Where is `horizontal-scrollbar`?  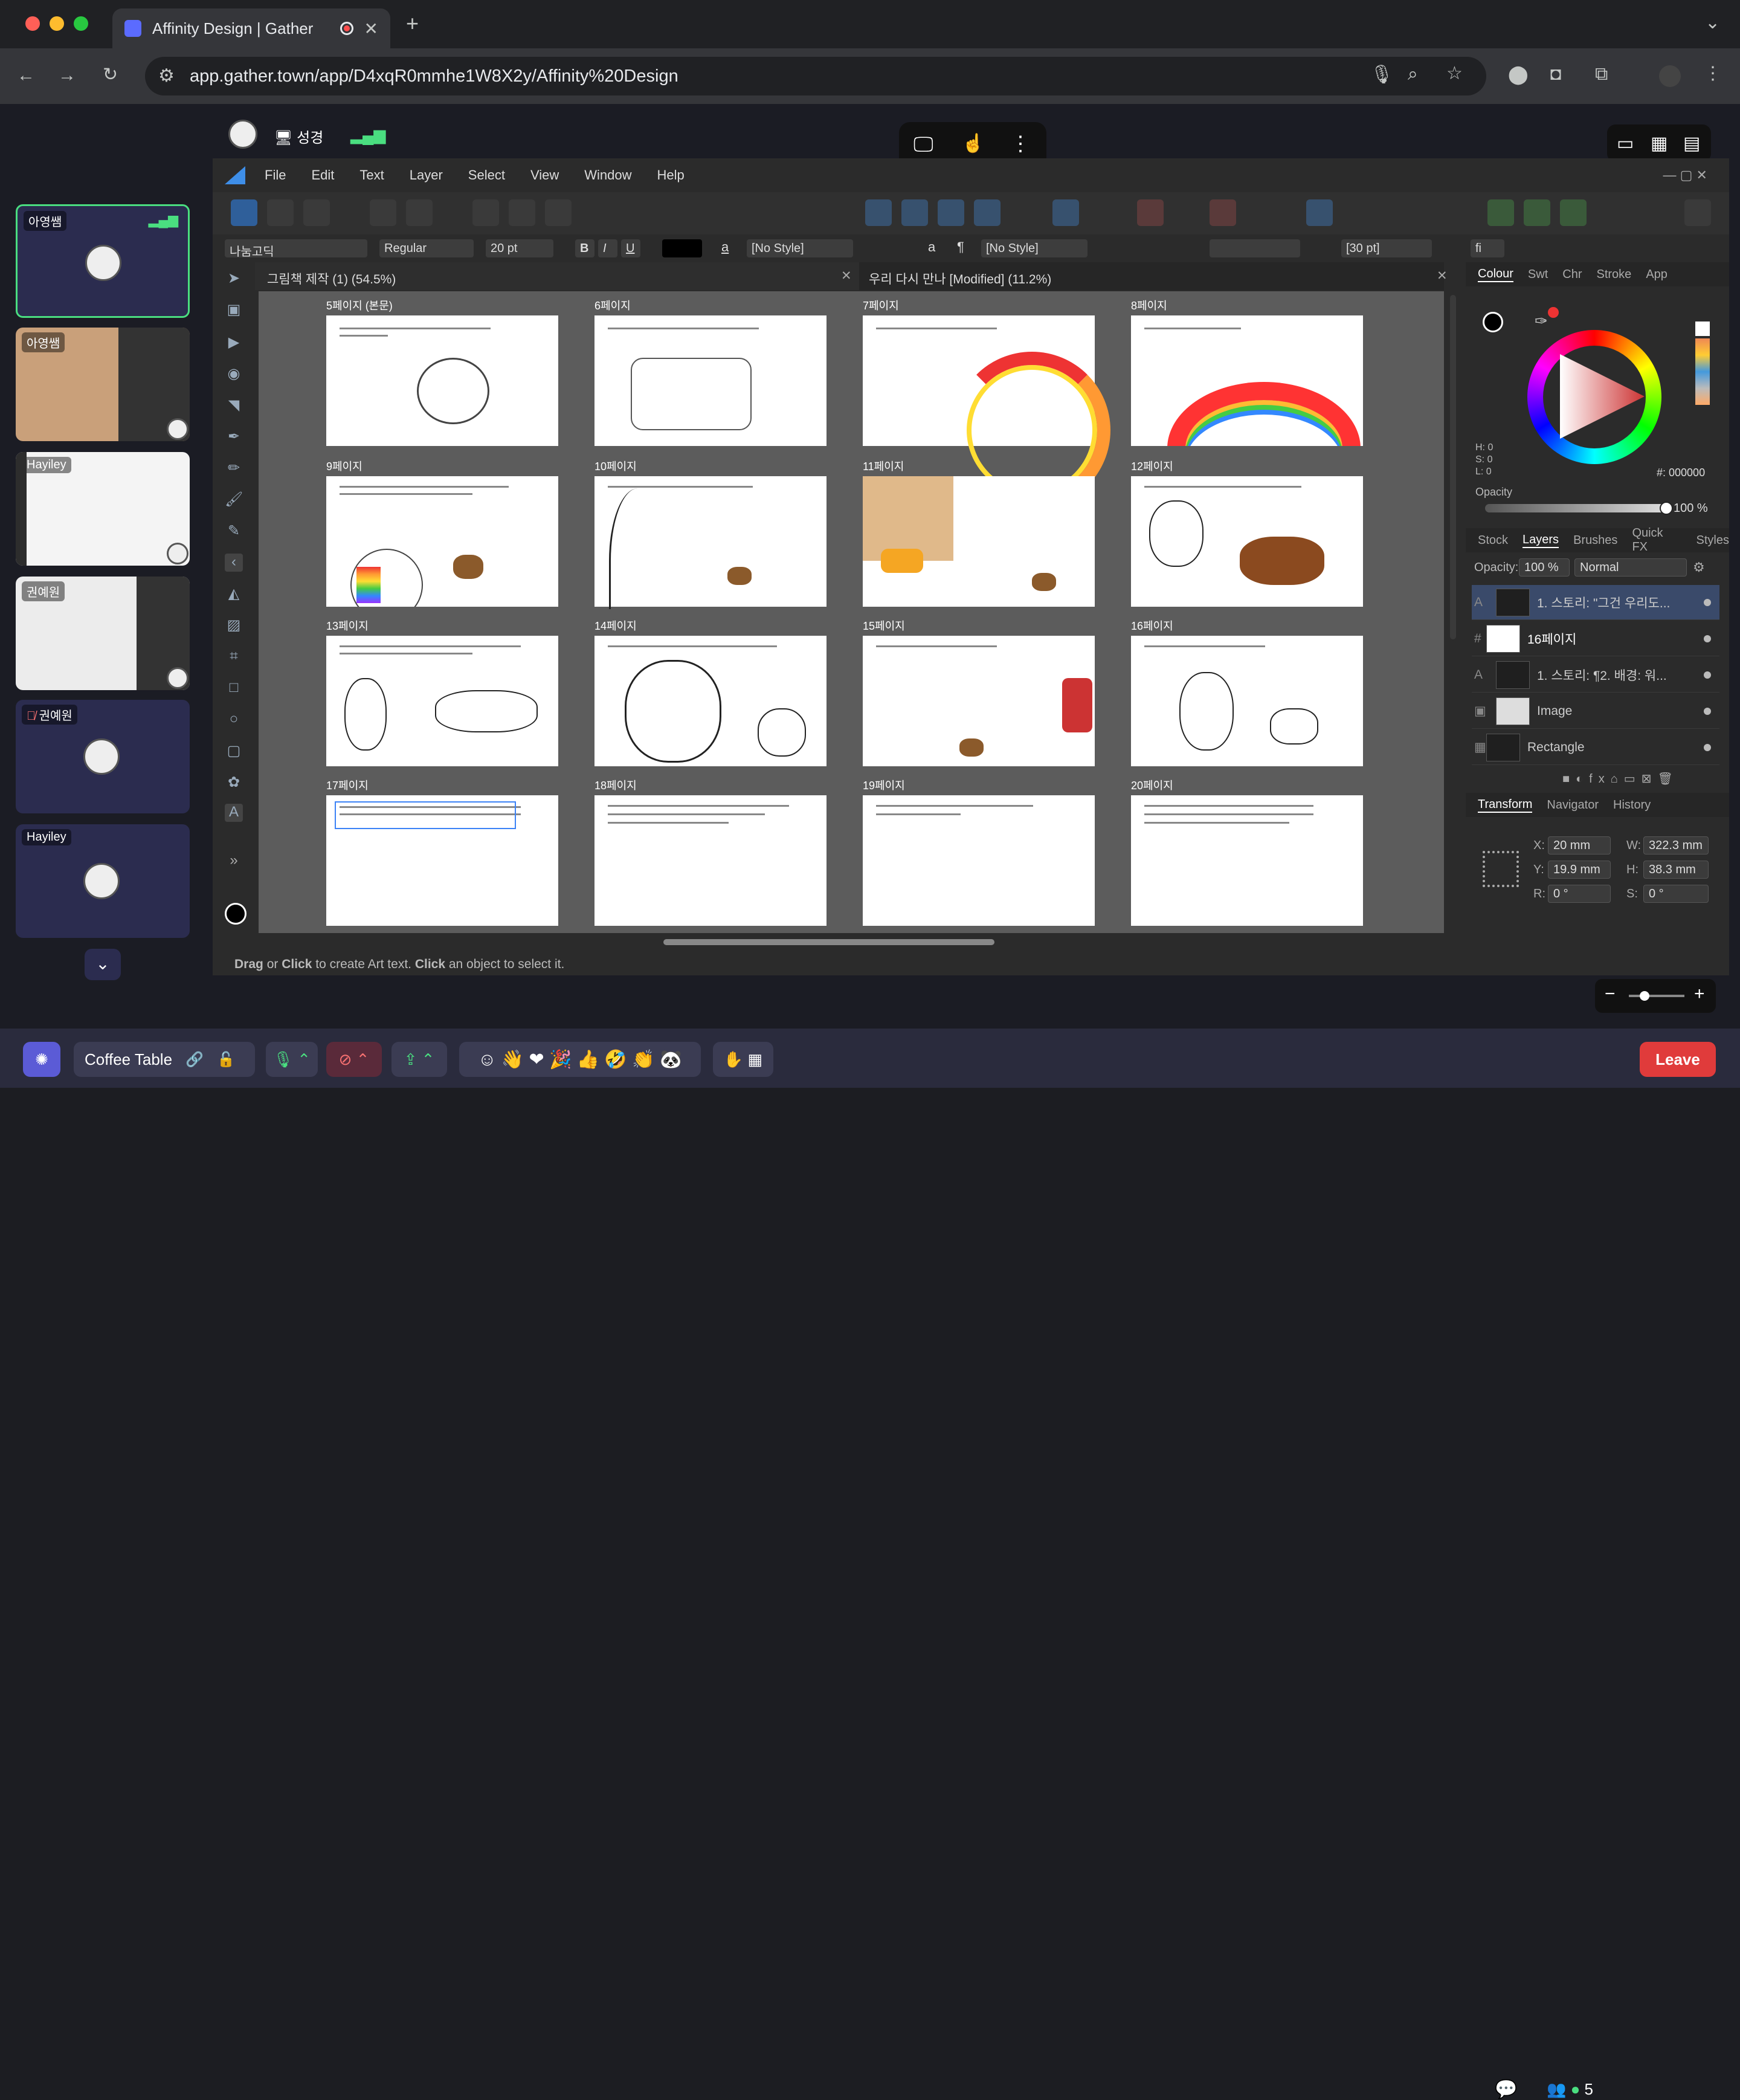
horizontal-scrollbar is located at coordinates (828, 942).